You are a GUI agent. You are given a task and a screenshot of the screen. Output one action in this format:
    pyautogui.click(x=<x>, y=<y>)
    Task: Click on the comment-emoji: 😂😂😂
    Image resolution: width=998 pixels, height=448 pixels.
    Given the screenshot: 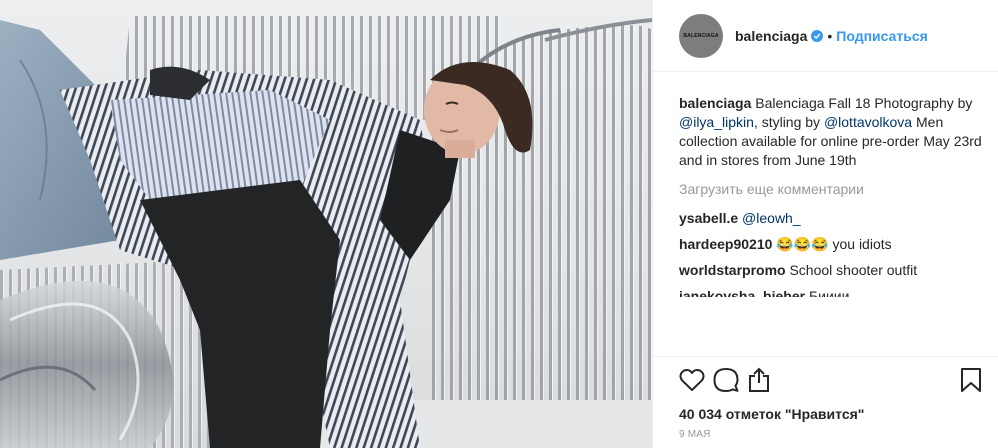 What is the action you would take?
    pyautogui.click(x=802, y=244)
    